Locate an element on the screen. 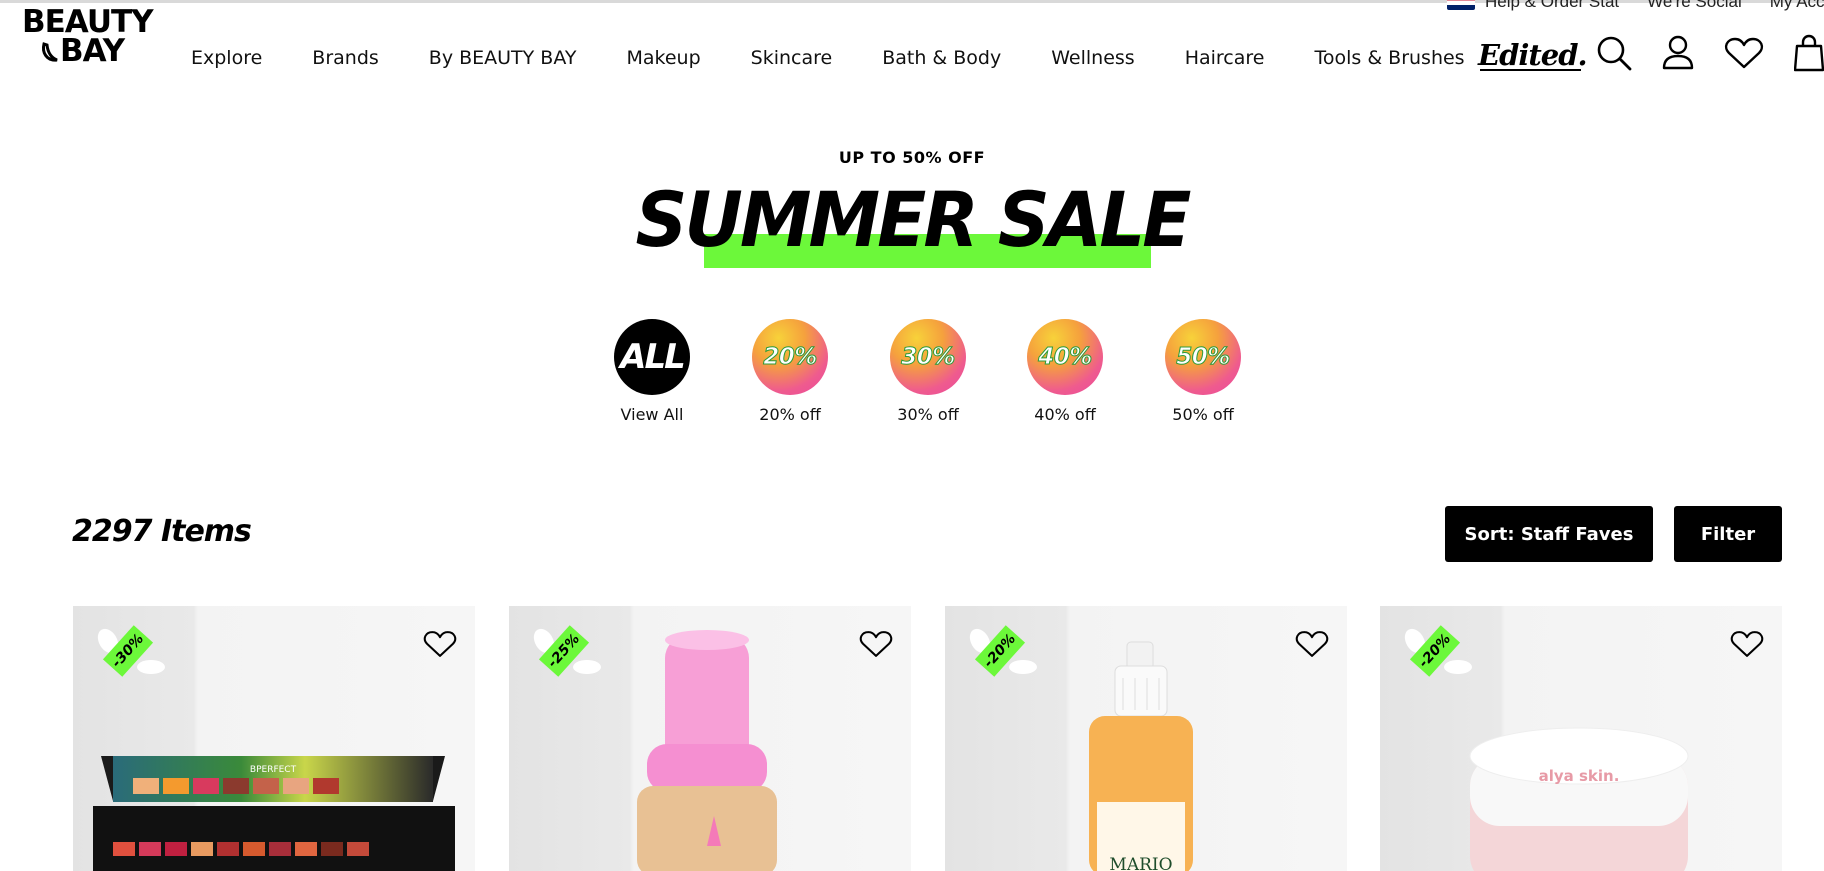 This screenshot has height=871, width=1824. circle-label: 50% off is located at coordinates (1203, 414).